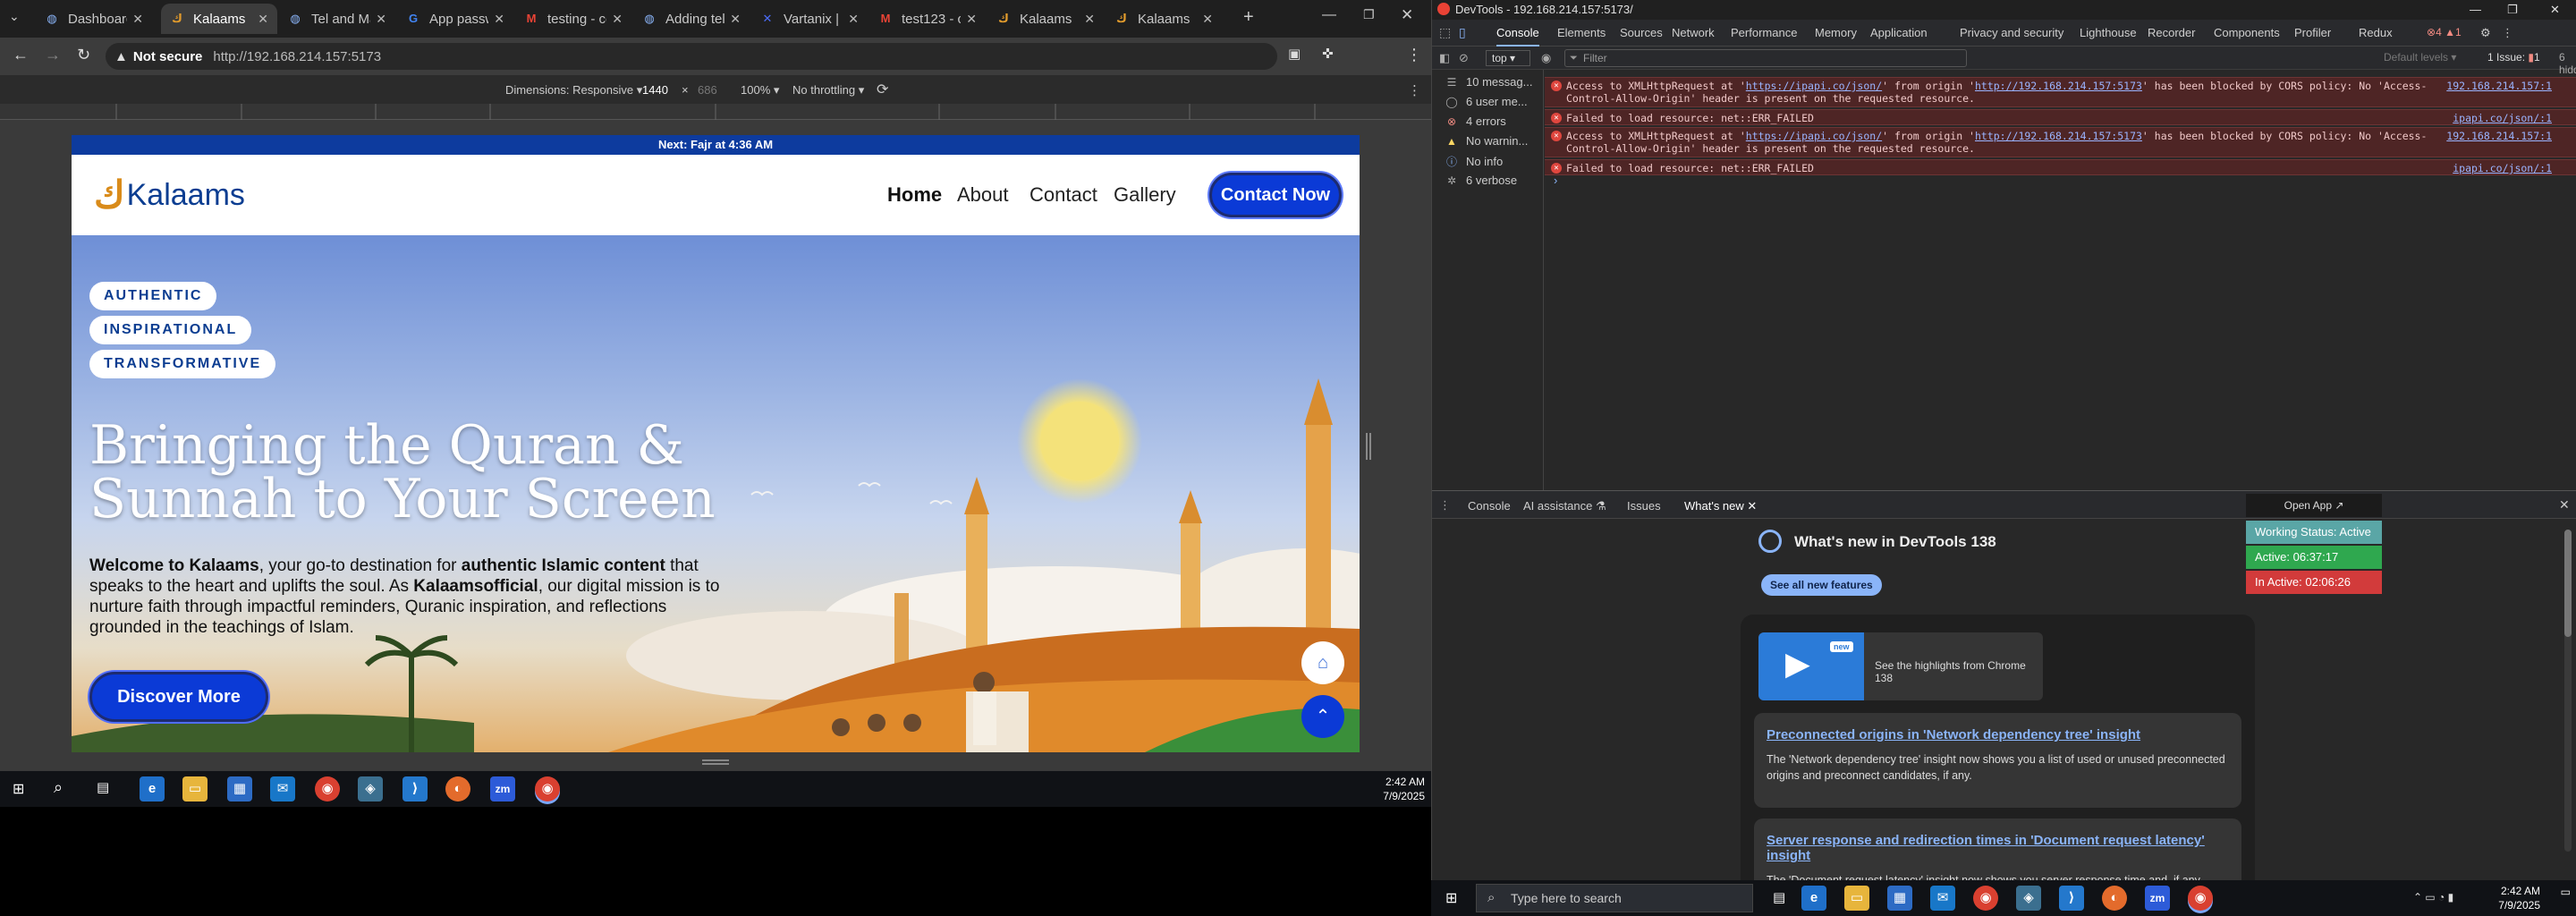 Image resolution: width=2576 pixels, height=916 pixels. Describe the element at coordinates (297, 56) in the screenshot. I see `url-text: http://192.168.214.157:5173` at that location.